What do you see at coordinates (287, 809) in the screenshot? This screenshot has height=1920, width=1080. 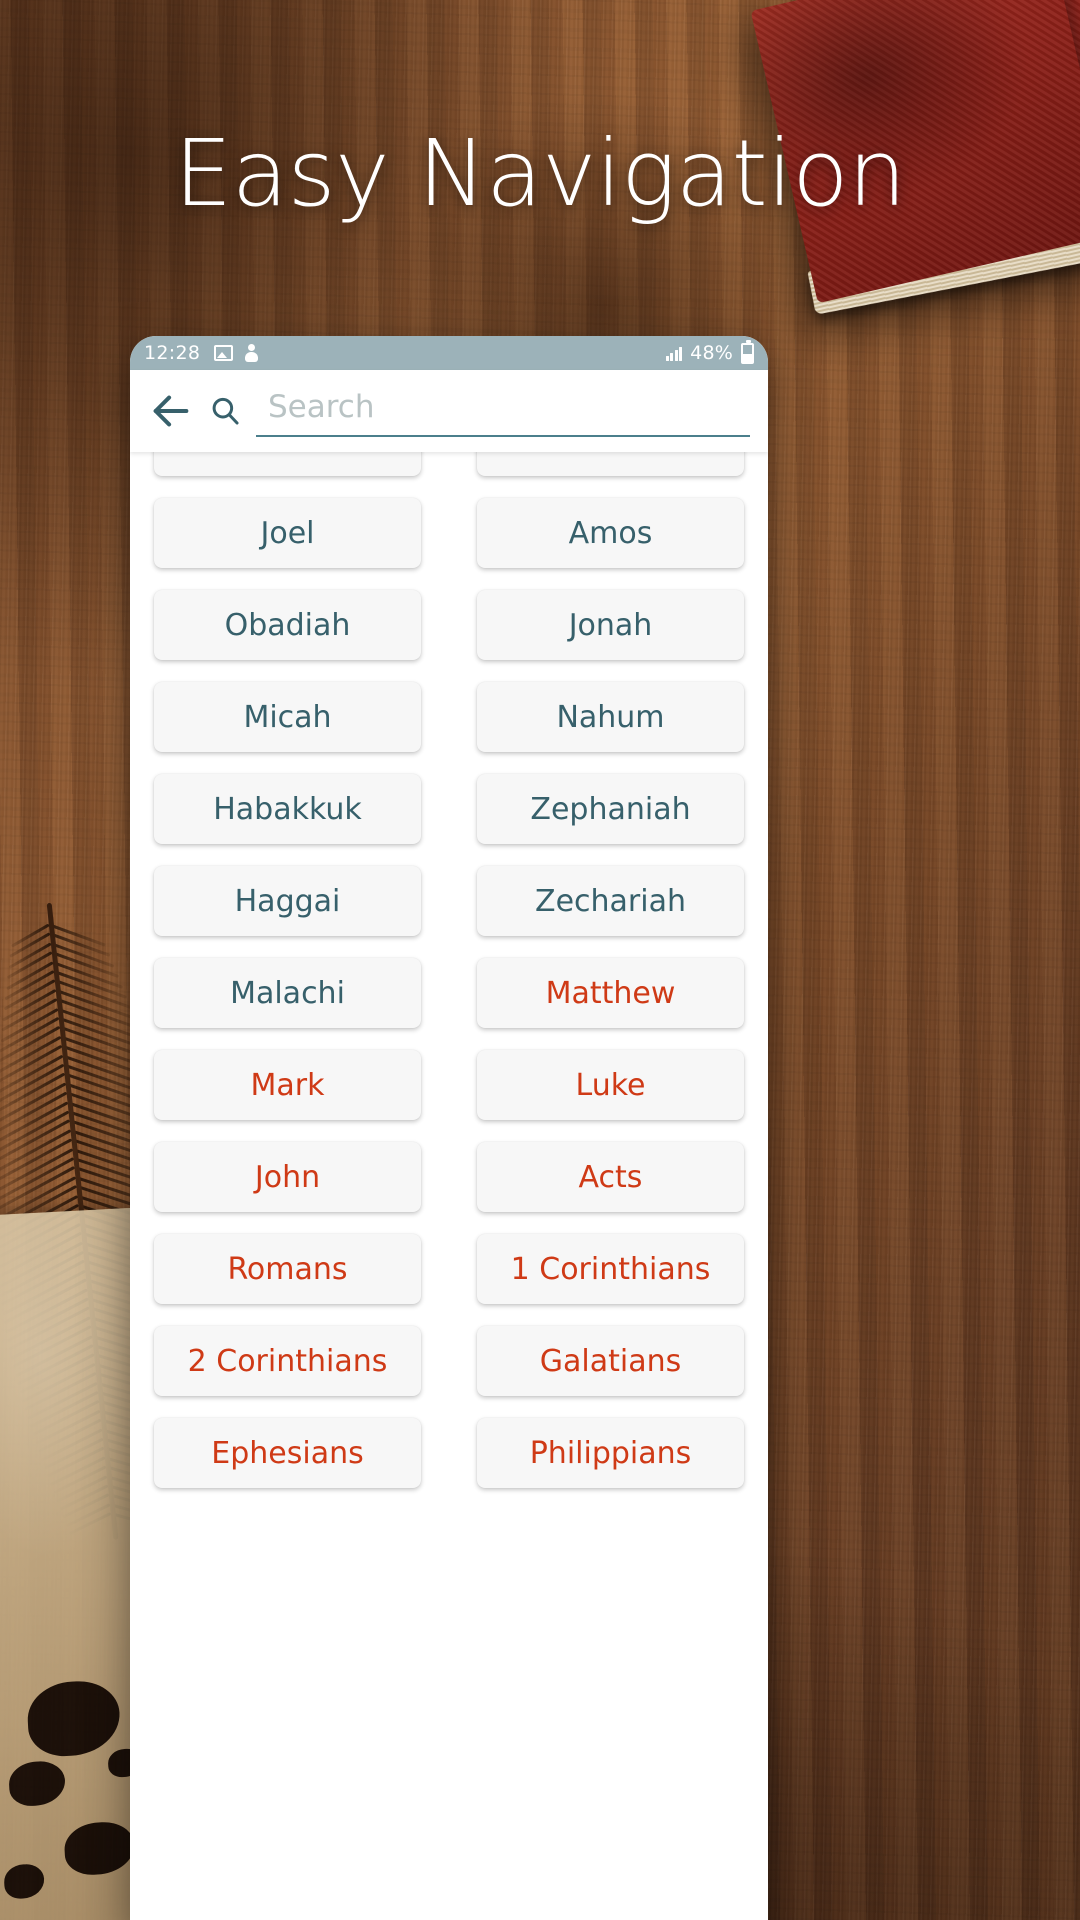 I see `book-button: Habakkuk` at bounding box center [287, 809].